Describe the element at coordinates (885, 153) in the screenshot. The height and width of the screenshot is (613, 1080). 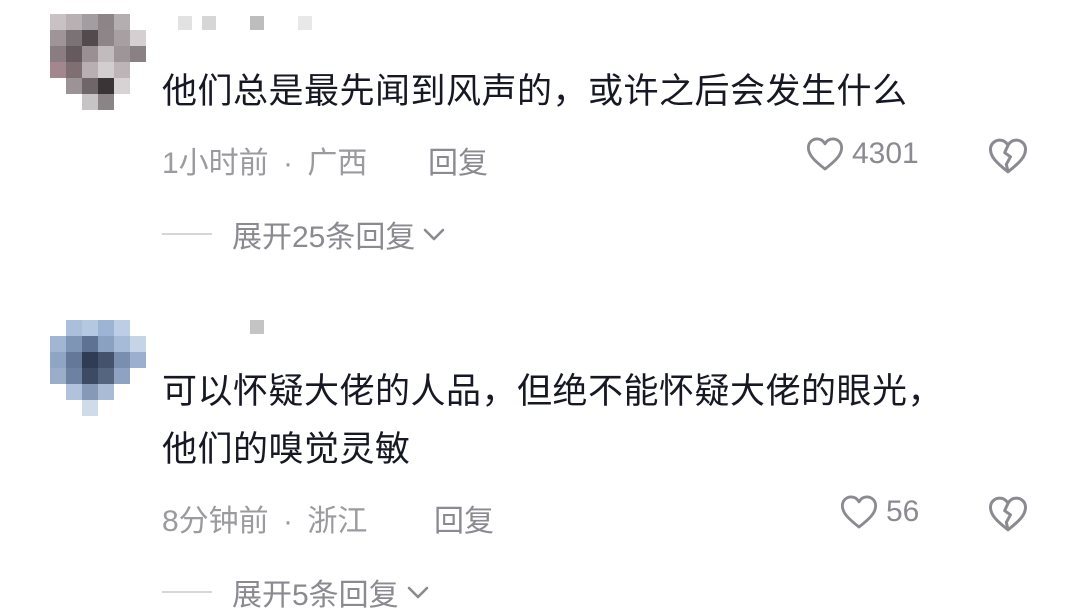
I see `like-count: 4301` at that location.